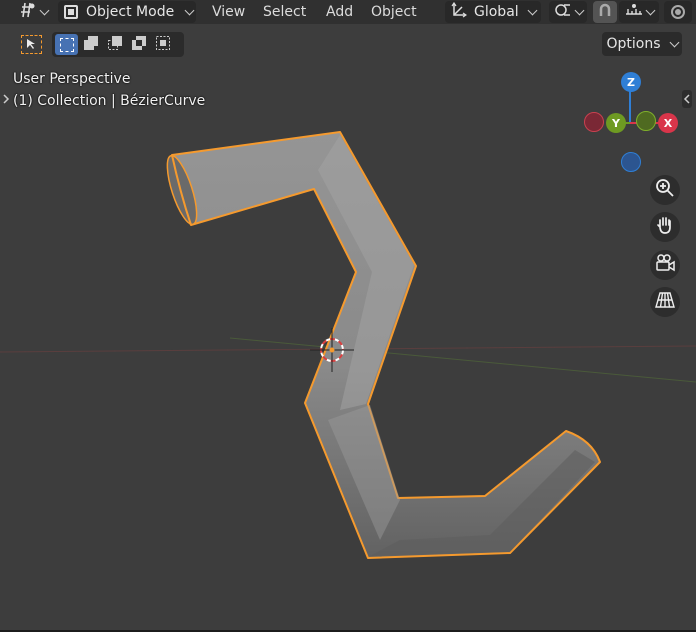 The height and width of the screenshot is (632, 696). What do you see at coordinates (284, 12) in the screenshot?
I see `menu-select: Select` at bounding box center [284, 12].